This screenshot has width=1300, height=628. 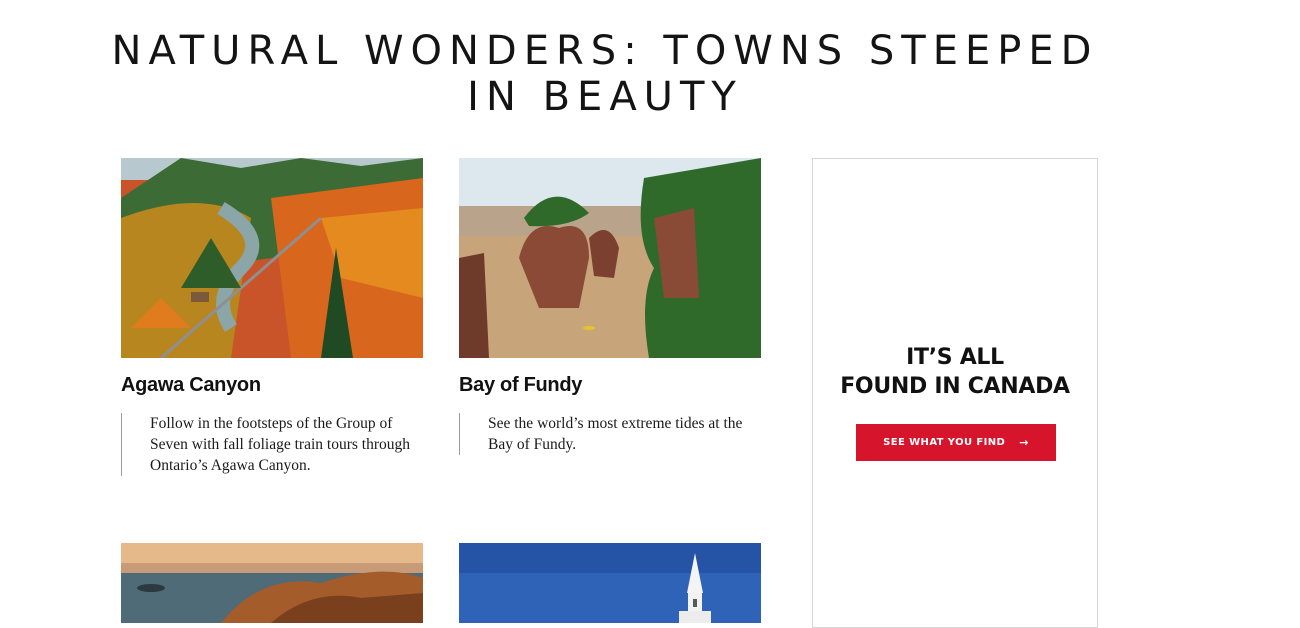 What do you see at coordinates (1024, 442) in the screenshot?
I see `arrow-right-icon: →` at bounding box center [1024, 442].